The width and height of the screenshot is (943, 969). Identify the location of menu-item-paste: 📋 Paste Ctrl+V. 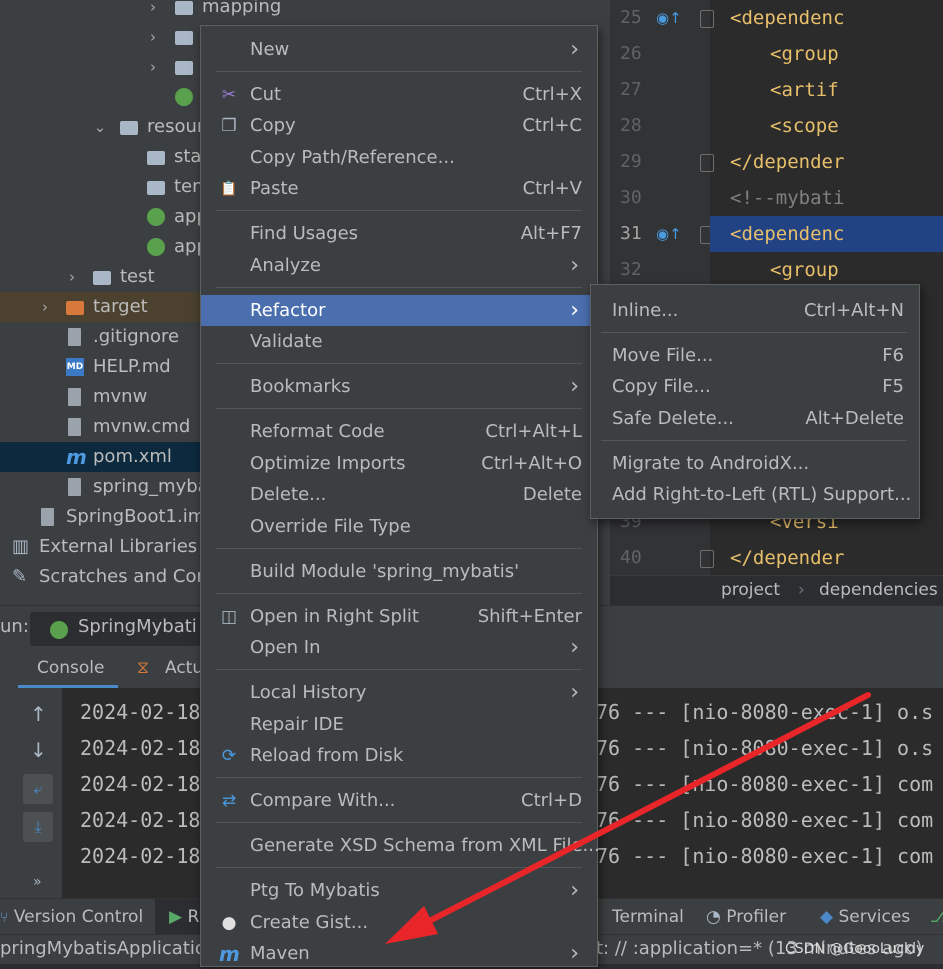
(399, 188).